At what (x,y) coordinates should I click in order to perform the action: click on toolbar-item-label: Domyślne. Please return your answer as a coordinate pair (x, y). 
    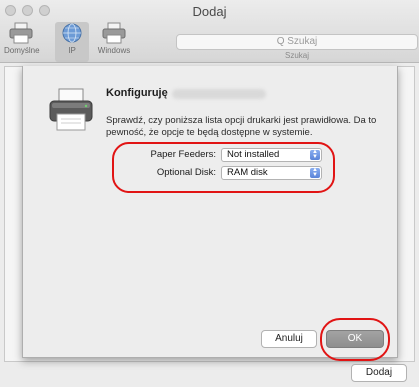
    Looking at the image, I should click on (22, 50).